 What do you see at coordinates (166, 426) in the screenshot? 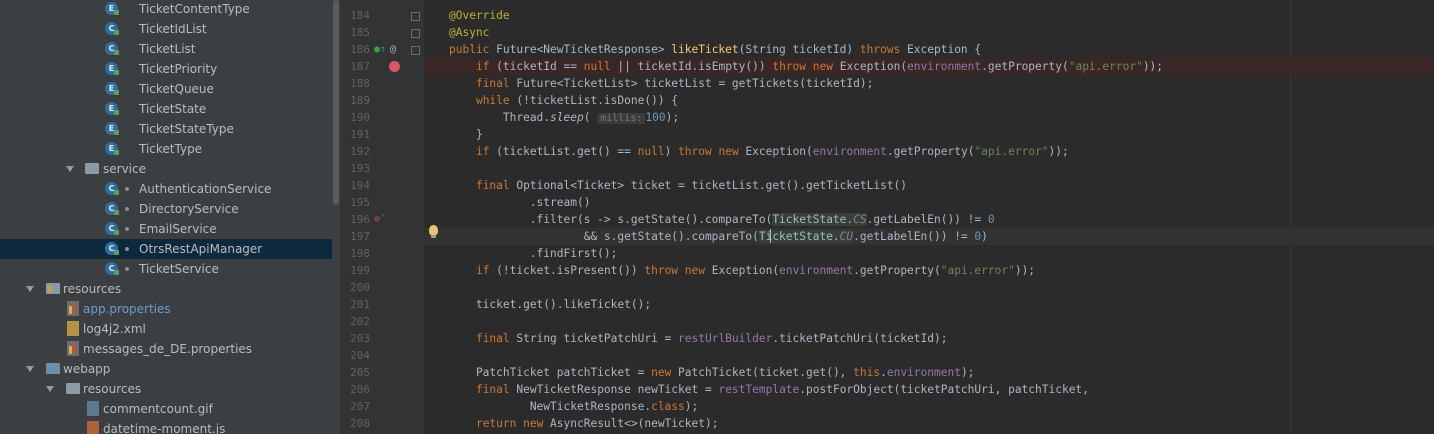
I see `tree-item-datetime-moment-js: datetime-moment.js` at bounding box center [166, 426].